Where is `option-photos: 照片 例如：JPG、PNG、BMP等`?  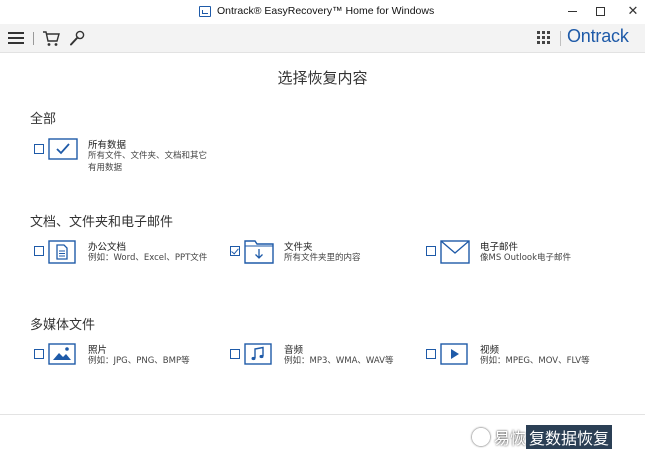
option-photos: 照片 例如：JPG、PNG、BMP等 is located at coordinates (129, 363).